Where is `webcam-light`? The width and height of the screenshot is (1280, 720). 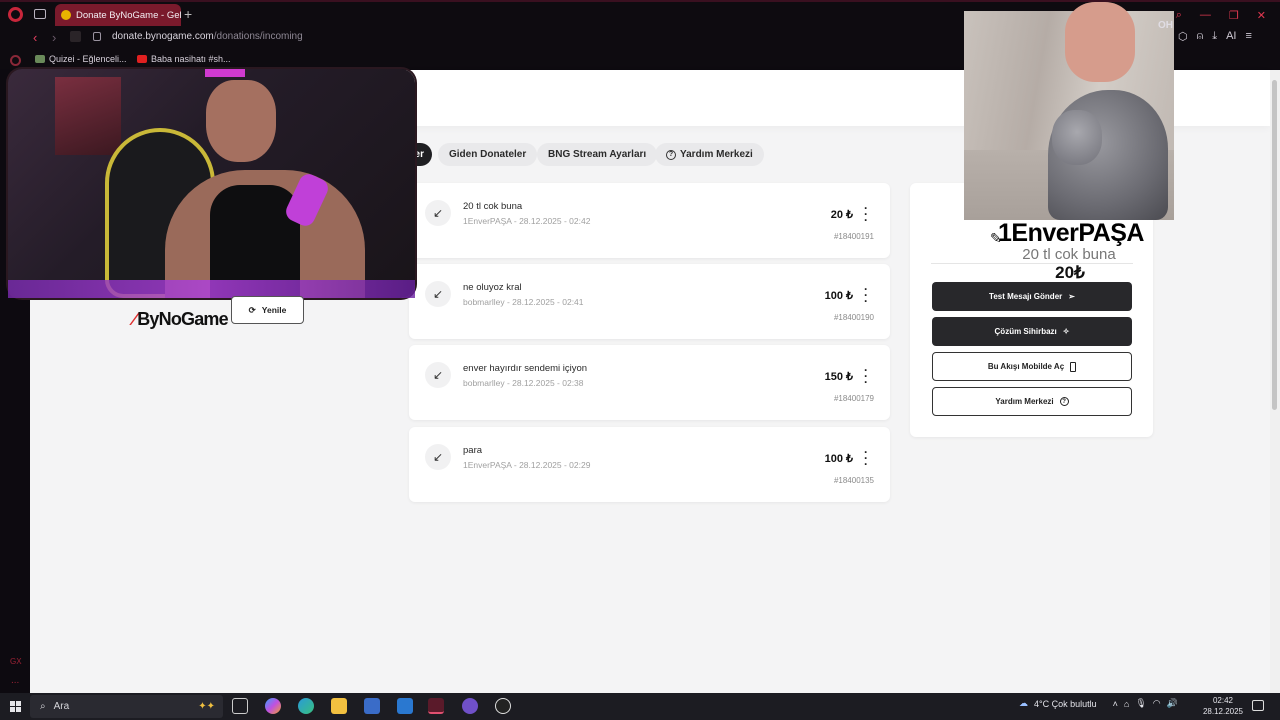 webcam-light is located at coordinates (225, 73).